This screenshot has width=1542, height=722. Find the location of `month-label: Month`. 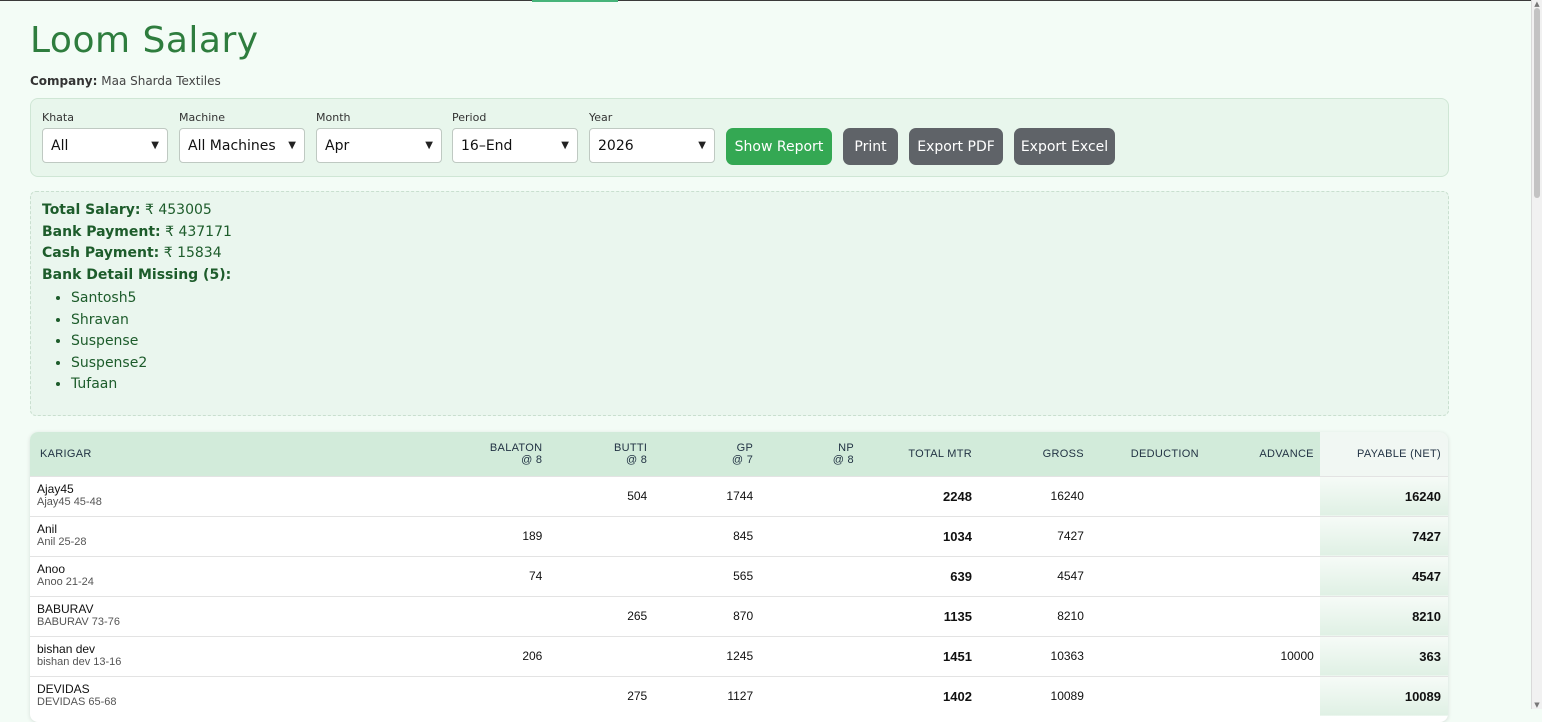

month-label: Month is located at coordinates (333, 117).